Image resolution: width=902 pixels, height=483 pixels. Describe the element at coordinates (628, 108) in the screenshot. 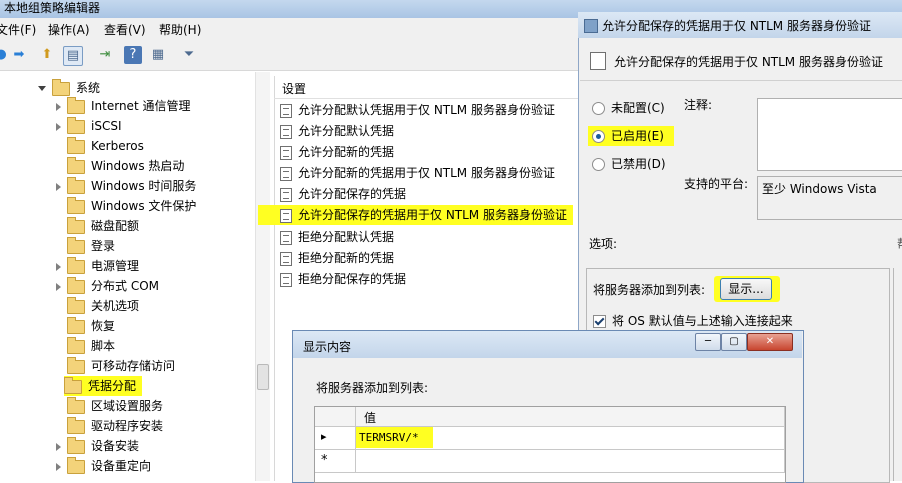

I see `radio-not-configured: 未配置(C)` at that location.